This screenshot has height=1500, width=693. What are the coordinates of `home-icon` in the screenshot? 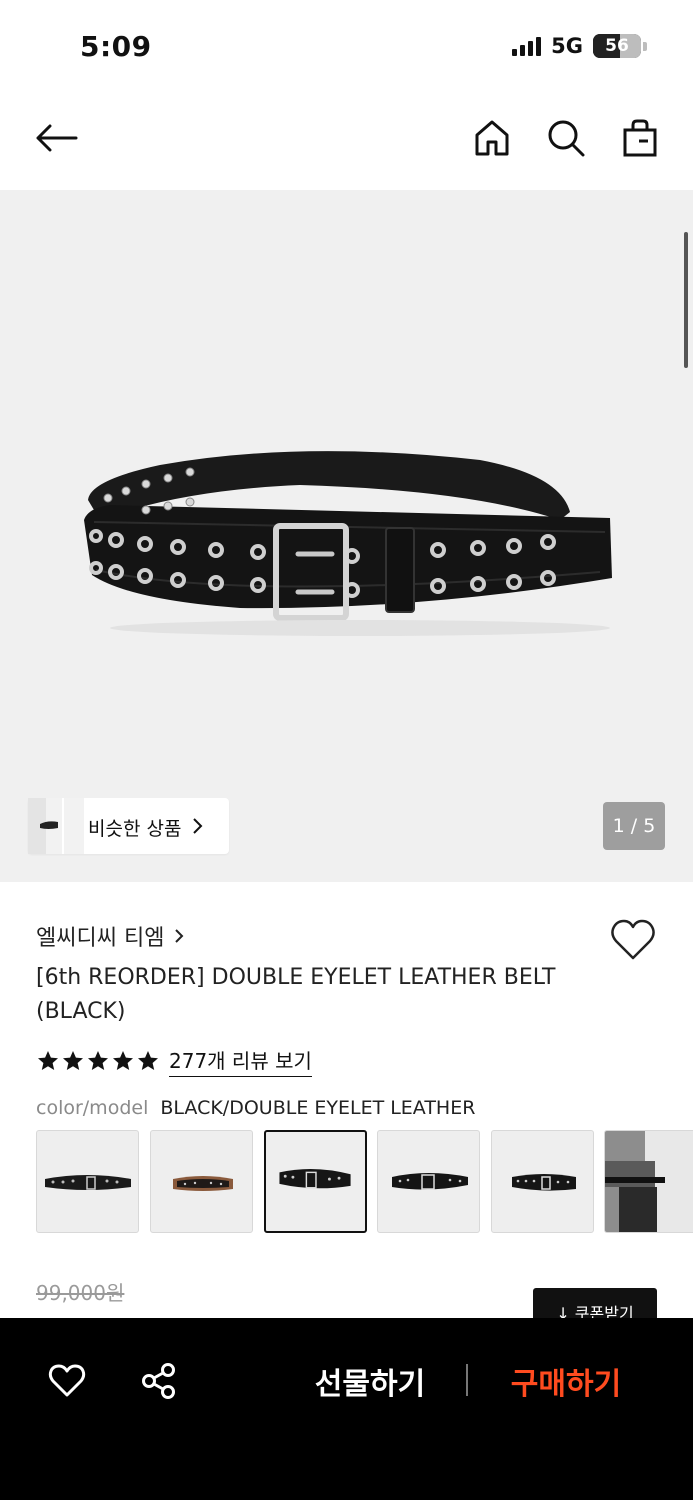 It's located at (492, 138).